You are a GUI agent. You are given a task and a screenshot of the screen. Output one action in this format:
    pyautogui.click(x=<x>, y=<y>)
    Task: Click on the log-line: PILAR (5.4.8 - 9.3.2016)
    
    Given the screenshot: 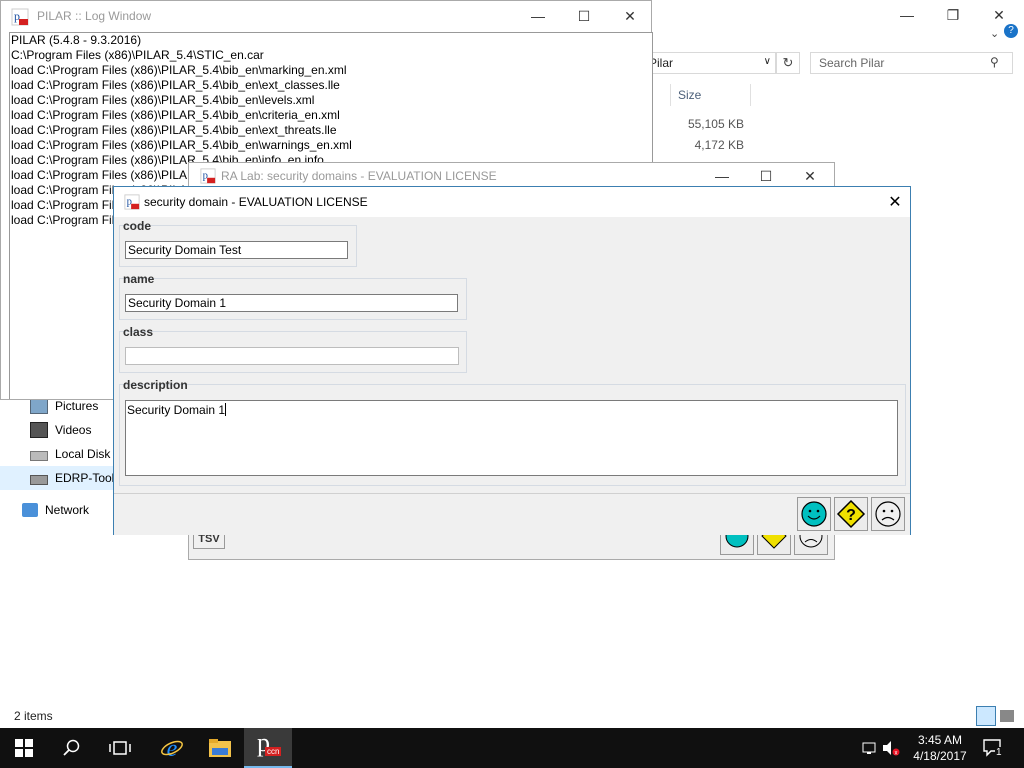 What is the action you would take?
    pyautogui.click(x=76, y=40)
    